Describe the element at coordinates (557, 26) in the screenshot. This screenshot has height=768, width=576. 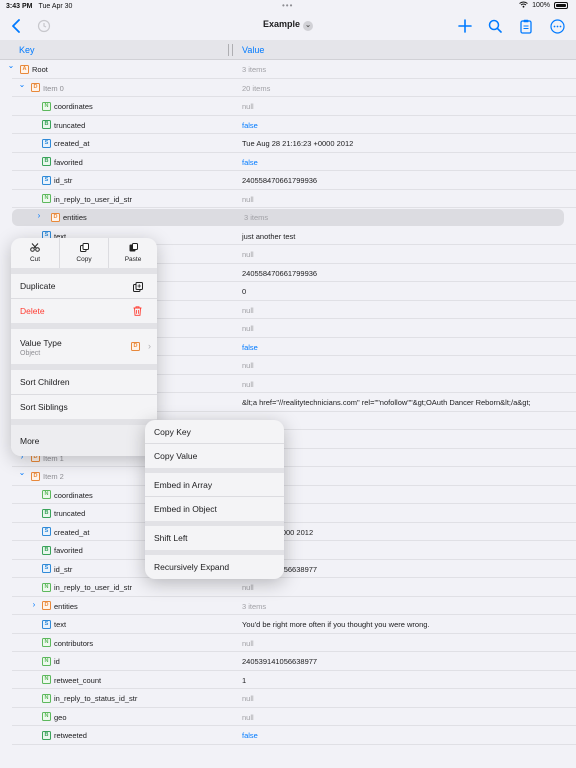
I see `more-options-icon` at that location.